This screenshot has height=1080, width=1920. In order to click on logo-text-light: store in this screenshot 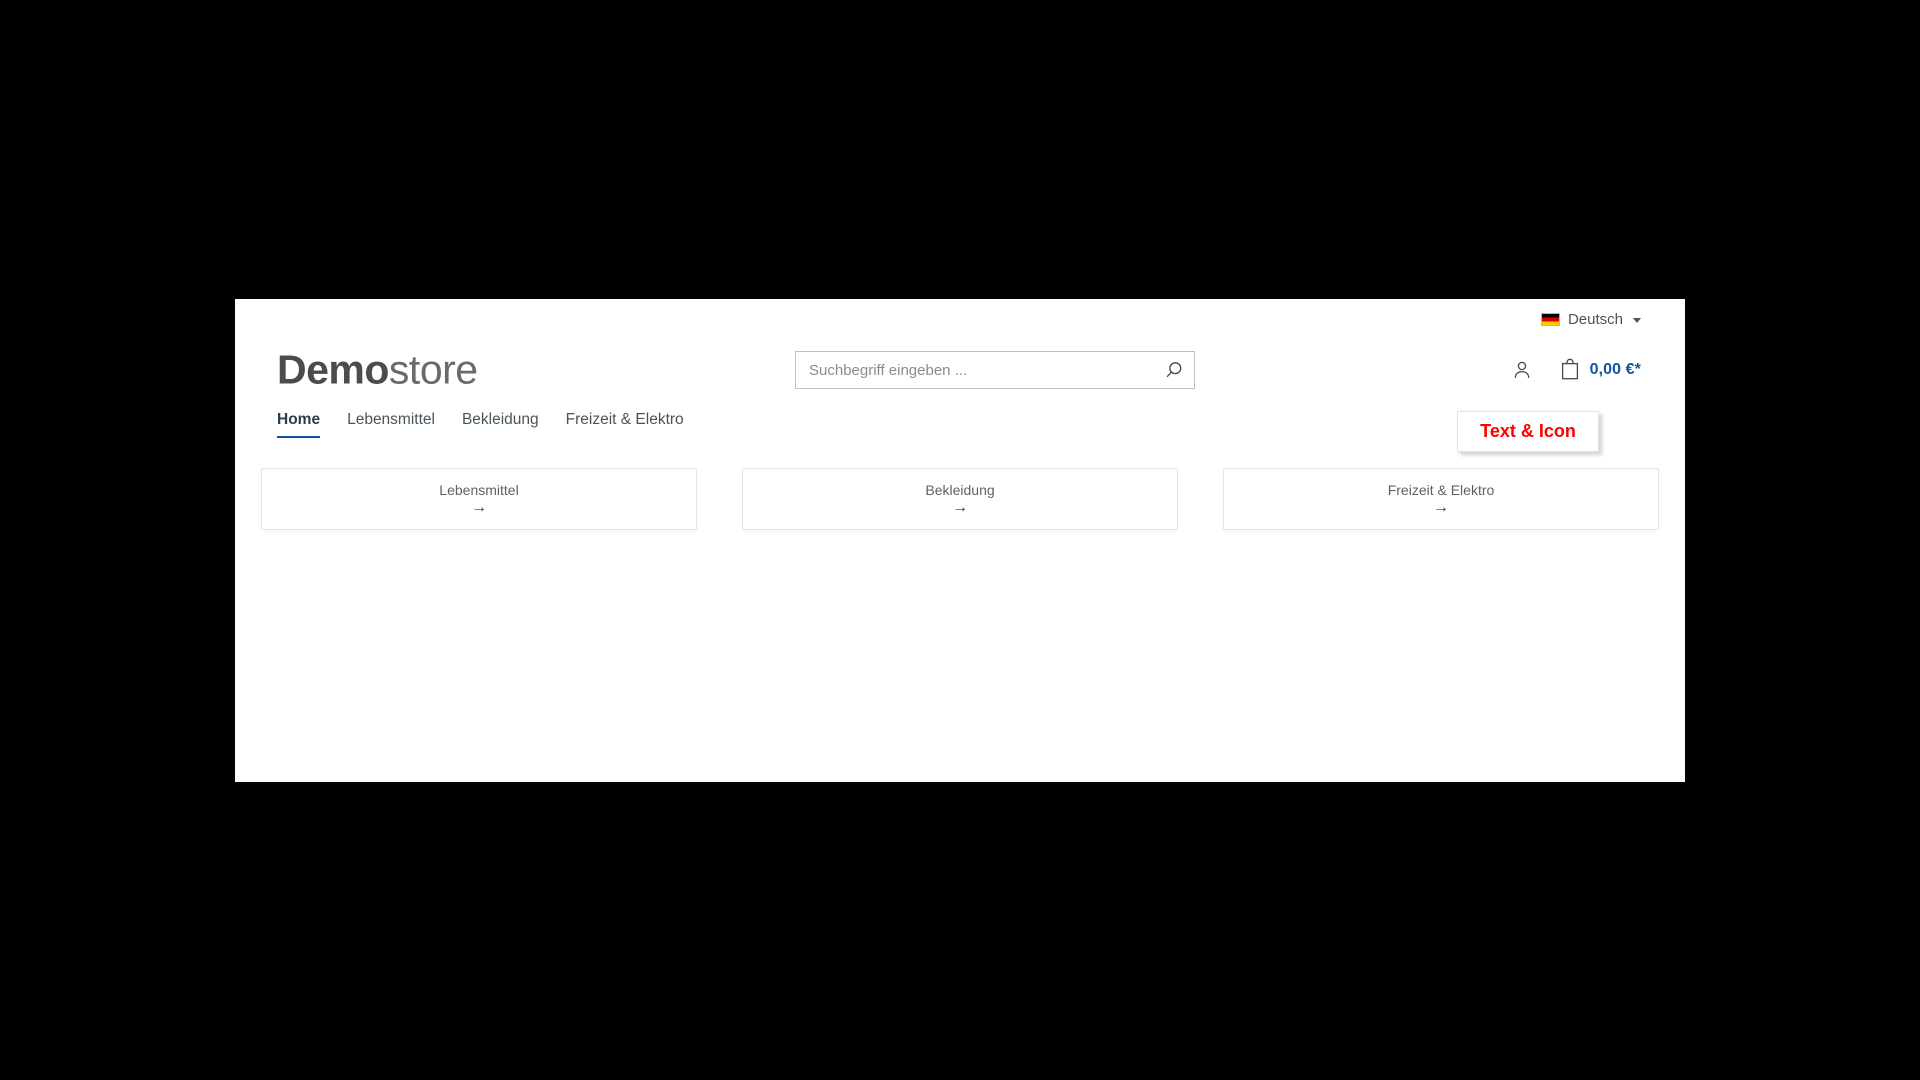, I will do `click(433, 369)`.